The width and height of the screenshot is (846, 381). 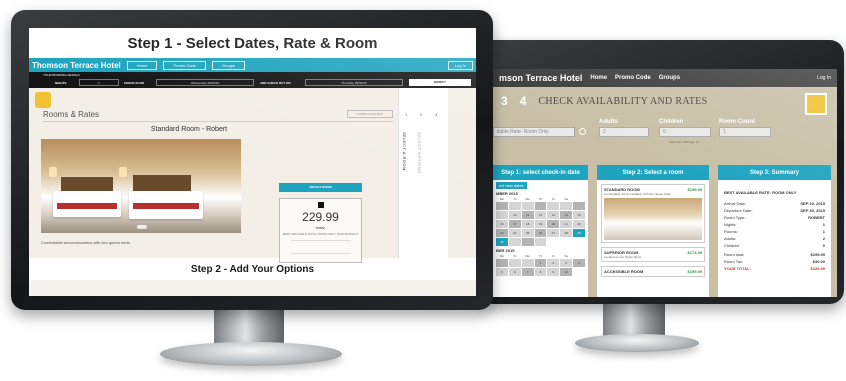 What do you see at coordinates (540, 78) in the screenshot?
I see `right-brand: mson Terrace Hotel` at bounding box center [540, 78].